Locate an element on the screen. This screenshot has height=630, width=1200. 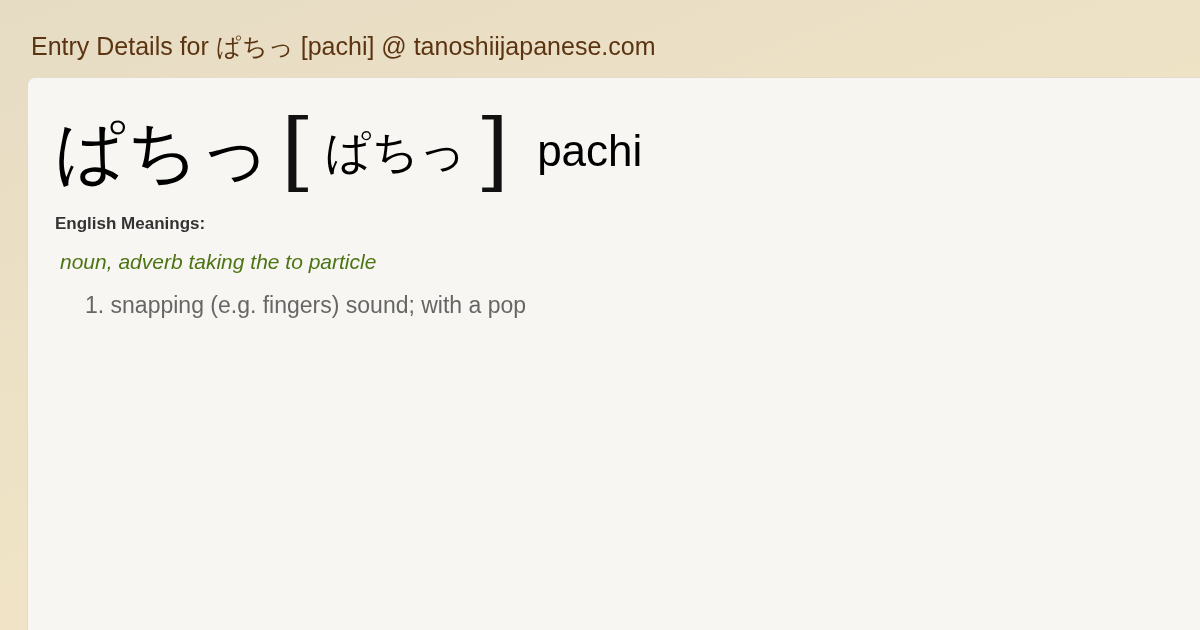
meanings-label: English Meanings: is located at coordinates (130, 224).